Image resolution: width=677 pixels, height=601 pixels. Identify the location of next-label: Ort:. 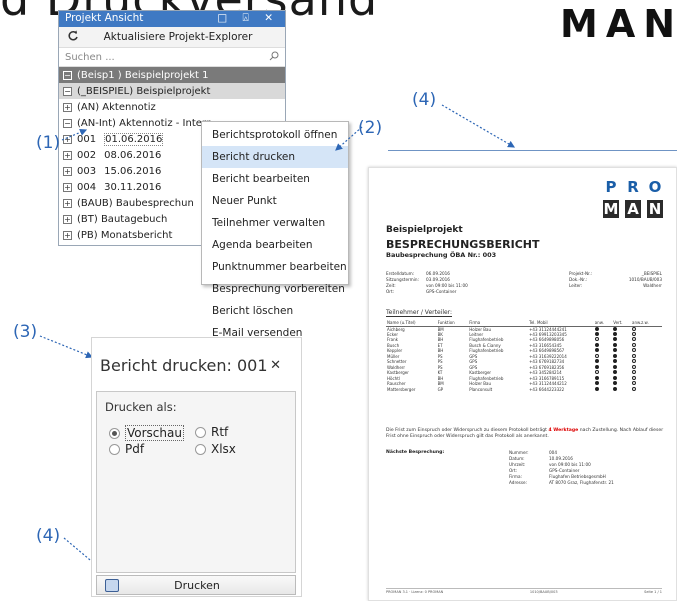
(513, 470).